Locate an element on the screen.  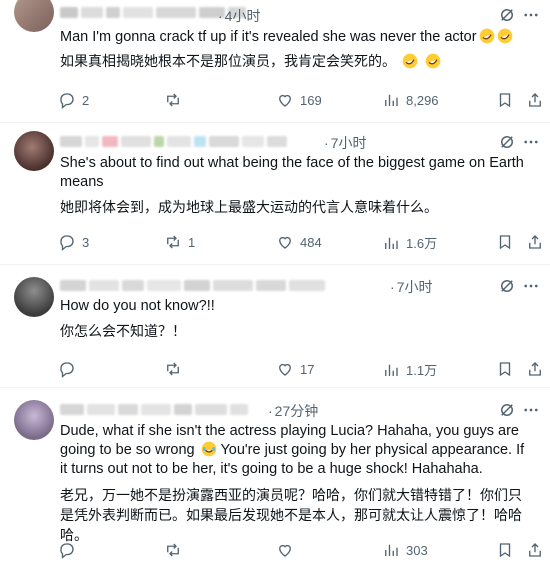
timestamp: · 4小时 is located at coordinates (239, 16).